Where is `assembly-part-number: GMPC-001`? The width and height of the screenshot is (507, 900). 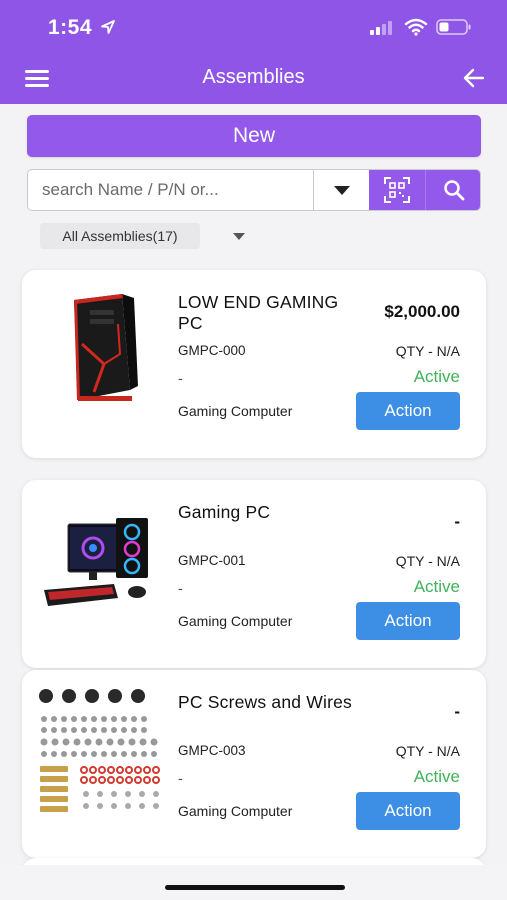
assembly-part-number: GMPC-001 is located at coordinates (212, 560).